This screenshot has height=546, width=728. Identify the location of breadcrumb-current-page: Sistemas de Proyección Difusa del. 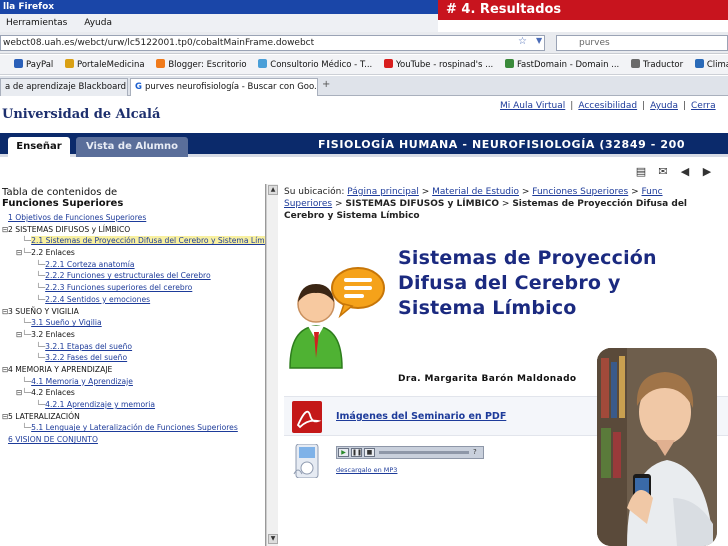
(600, 204).